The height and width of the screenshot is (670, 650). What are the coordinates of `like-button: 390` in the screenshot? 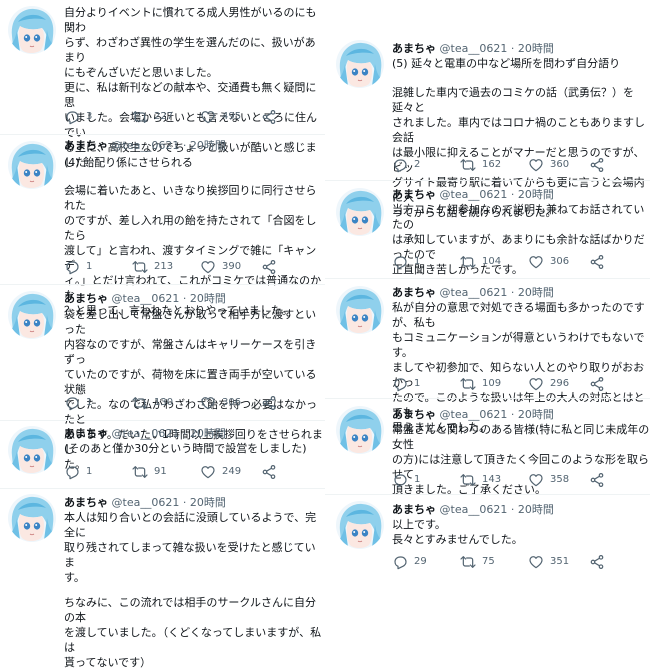 It's located at (220, 267).